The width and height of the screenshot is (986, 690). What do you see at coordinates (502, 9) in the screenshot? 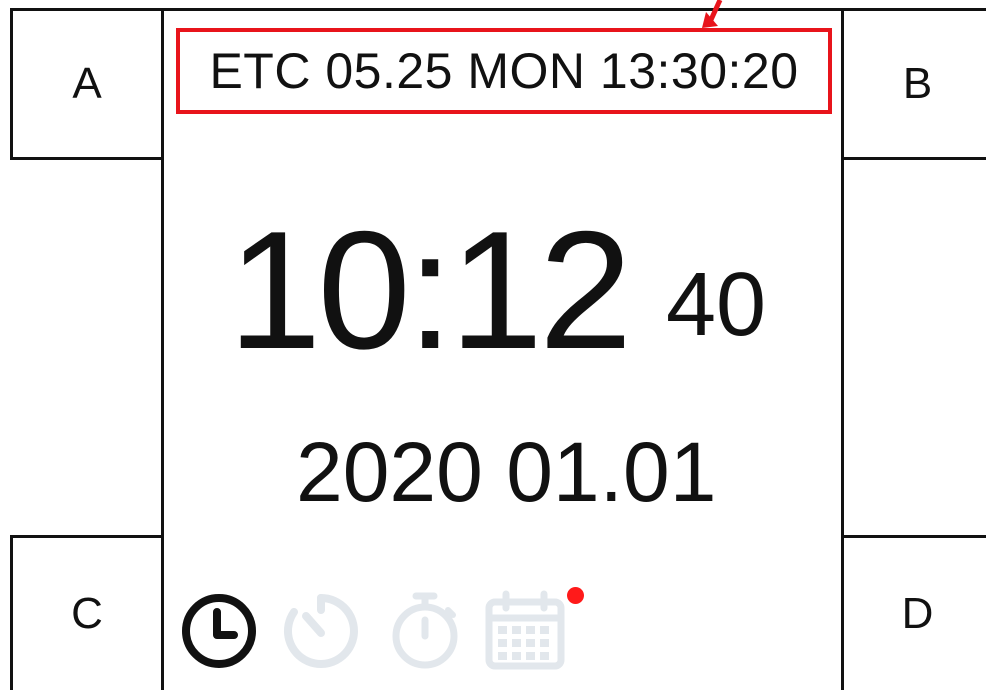
I see `frame-top-line` at bounding box center [502, 9].